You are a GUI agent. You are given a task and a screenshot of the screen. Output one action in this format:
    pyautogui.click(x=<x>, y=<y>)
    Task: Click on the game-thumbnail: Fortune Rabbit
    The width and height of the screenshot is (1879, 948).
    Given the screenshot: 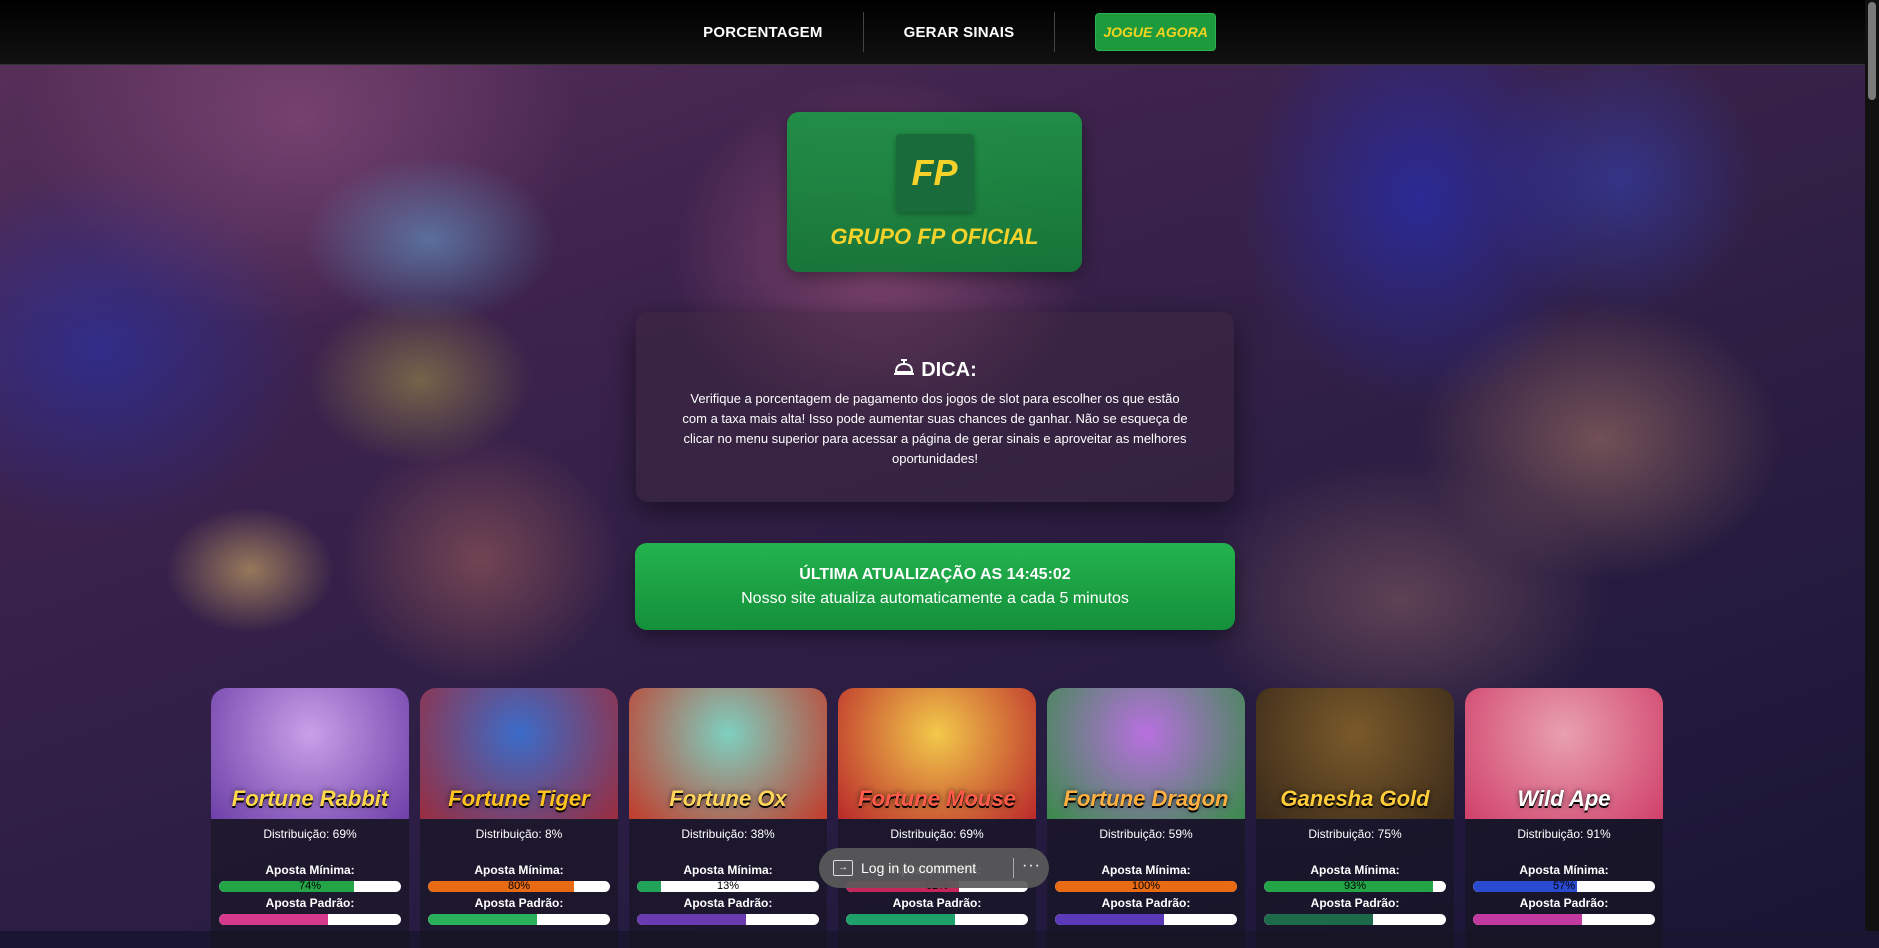 What is the action you would take?
    pyautogui.click(x=310, y=753)
    